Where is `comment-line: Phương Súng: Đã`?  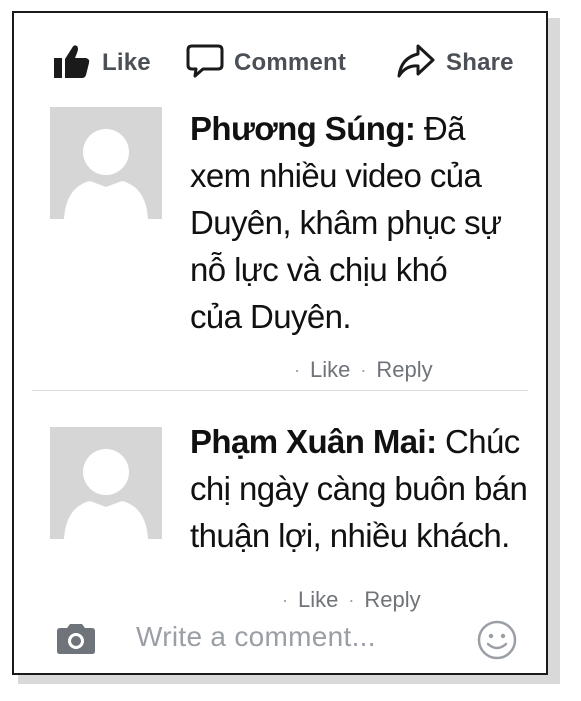
comment-line: Phương Súng: Đã is located at coordinates (346, 128).